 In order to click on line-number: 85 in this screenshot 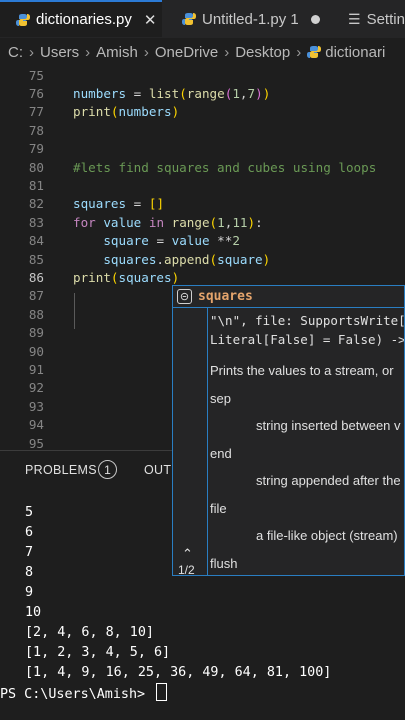, I will do `click(36, 259)`.